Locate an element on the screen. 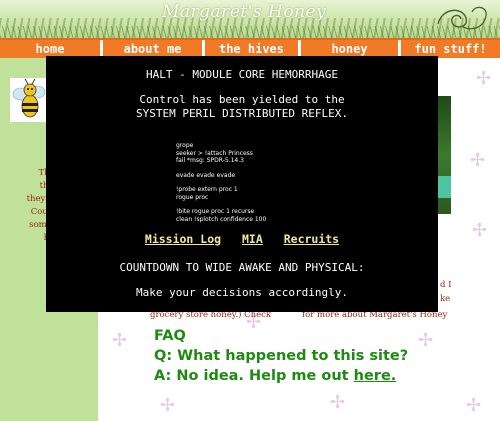  main-text-fragment-end-1: d I is located at coordinates (446, 285).